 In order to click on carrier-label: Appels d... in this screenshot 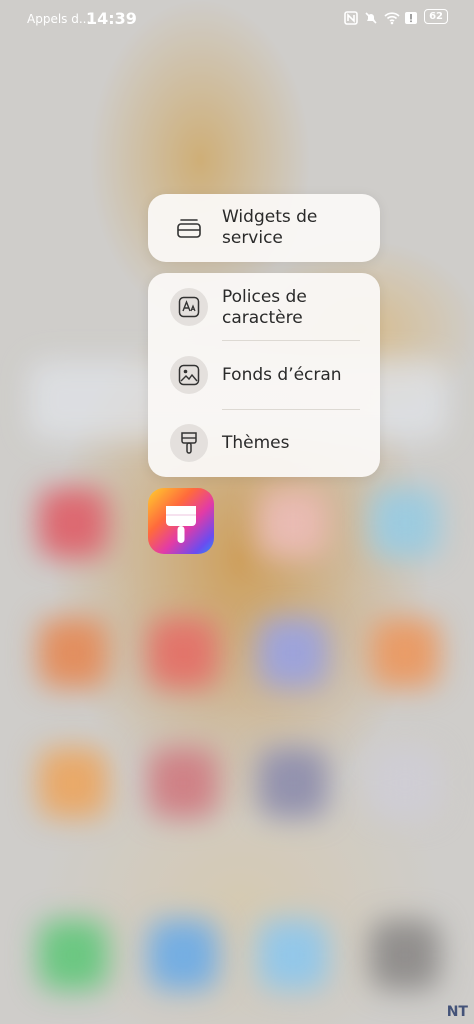, I will do `click(59, 19)`.